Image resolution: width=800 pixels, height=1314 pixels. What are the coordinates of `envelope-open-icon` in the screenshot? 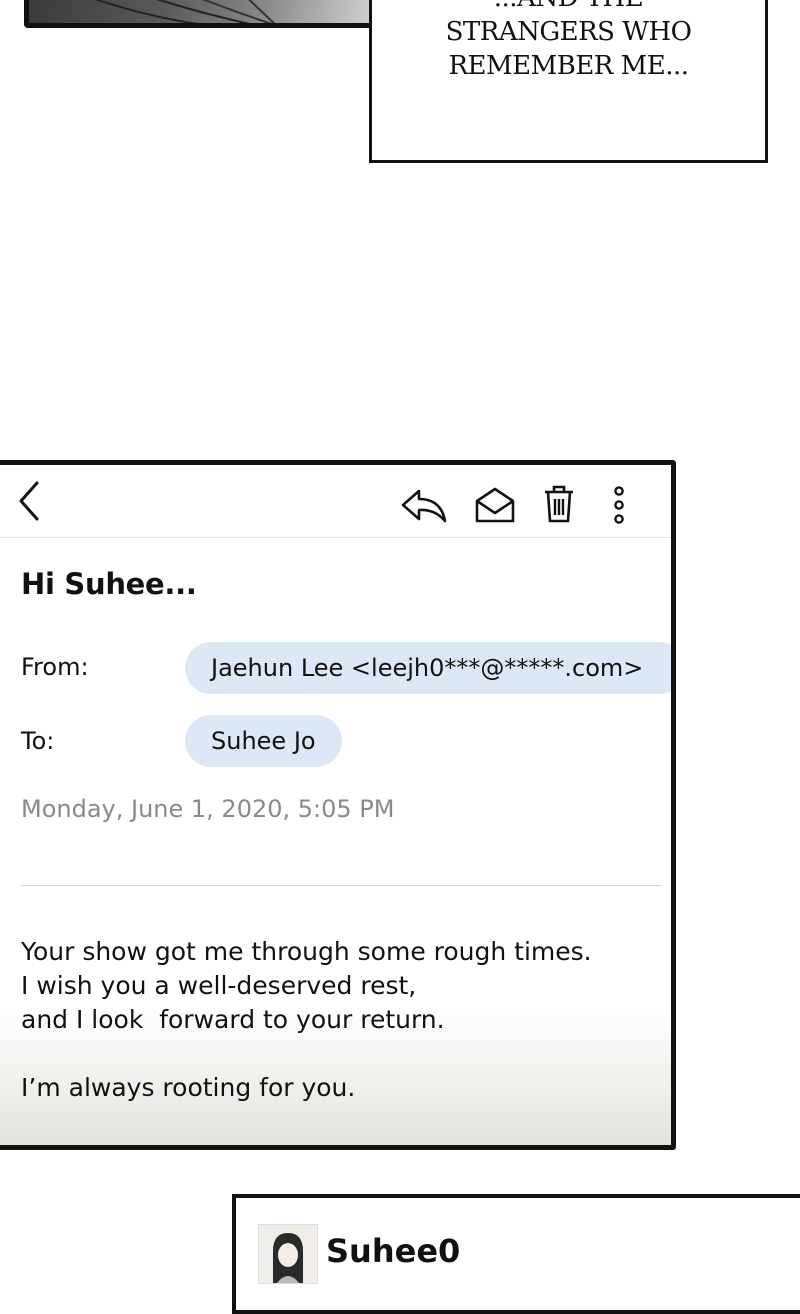 It's located at (495, 507).